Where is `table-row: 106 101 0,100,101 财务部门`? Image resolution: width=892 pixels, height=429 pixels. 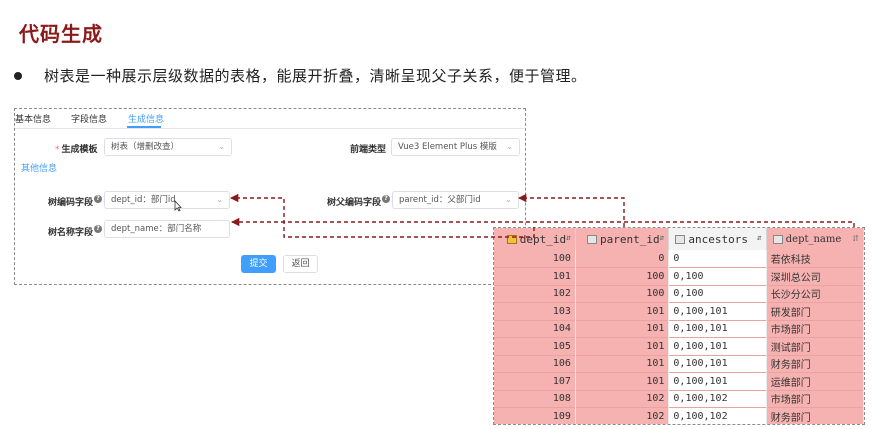
table-row: 106 101 0,100,101 财务部门 is located at coordinates (679, 363).